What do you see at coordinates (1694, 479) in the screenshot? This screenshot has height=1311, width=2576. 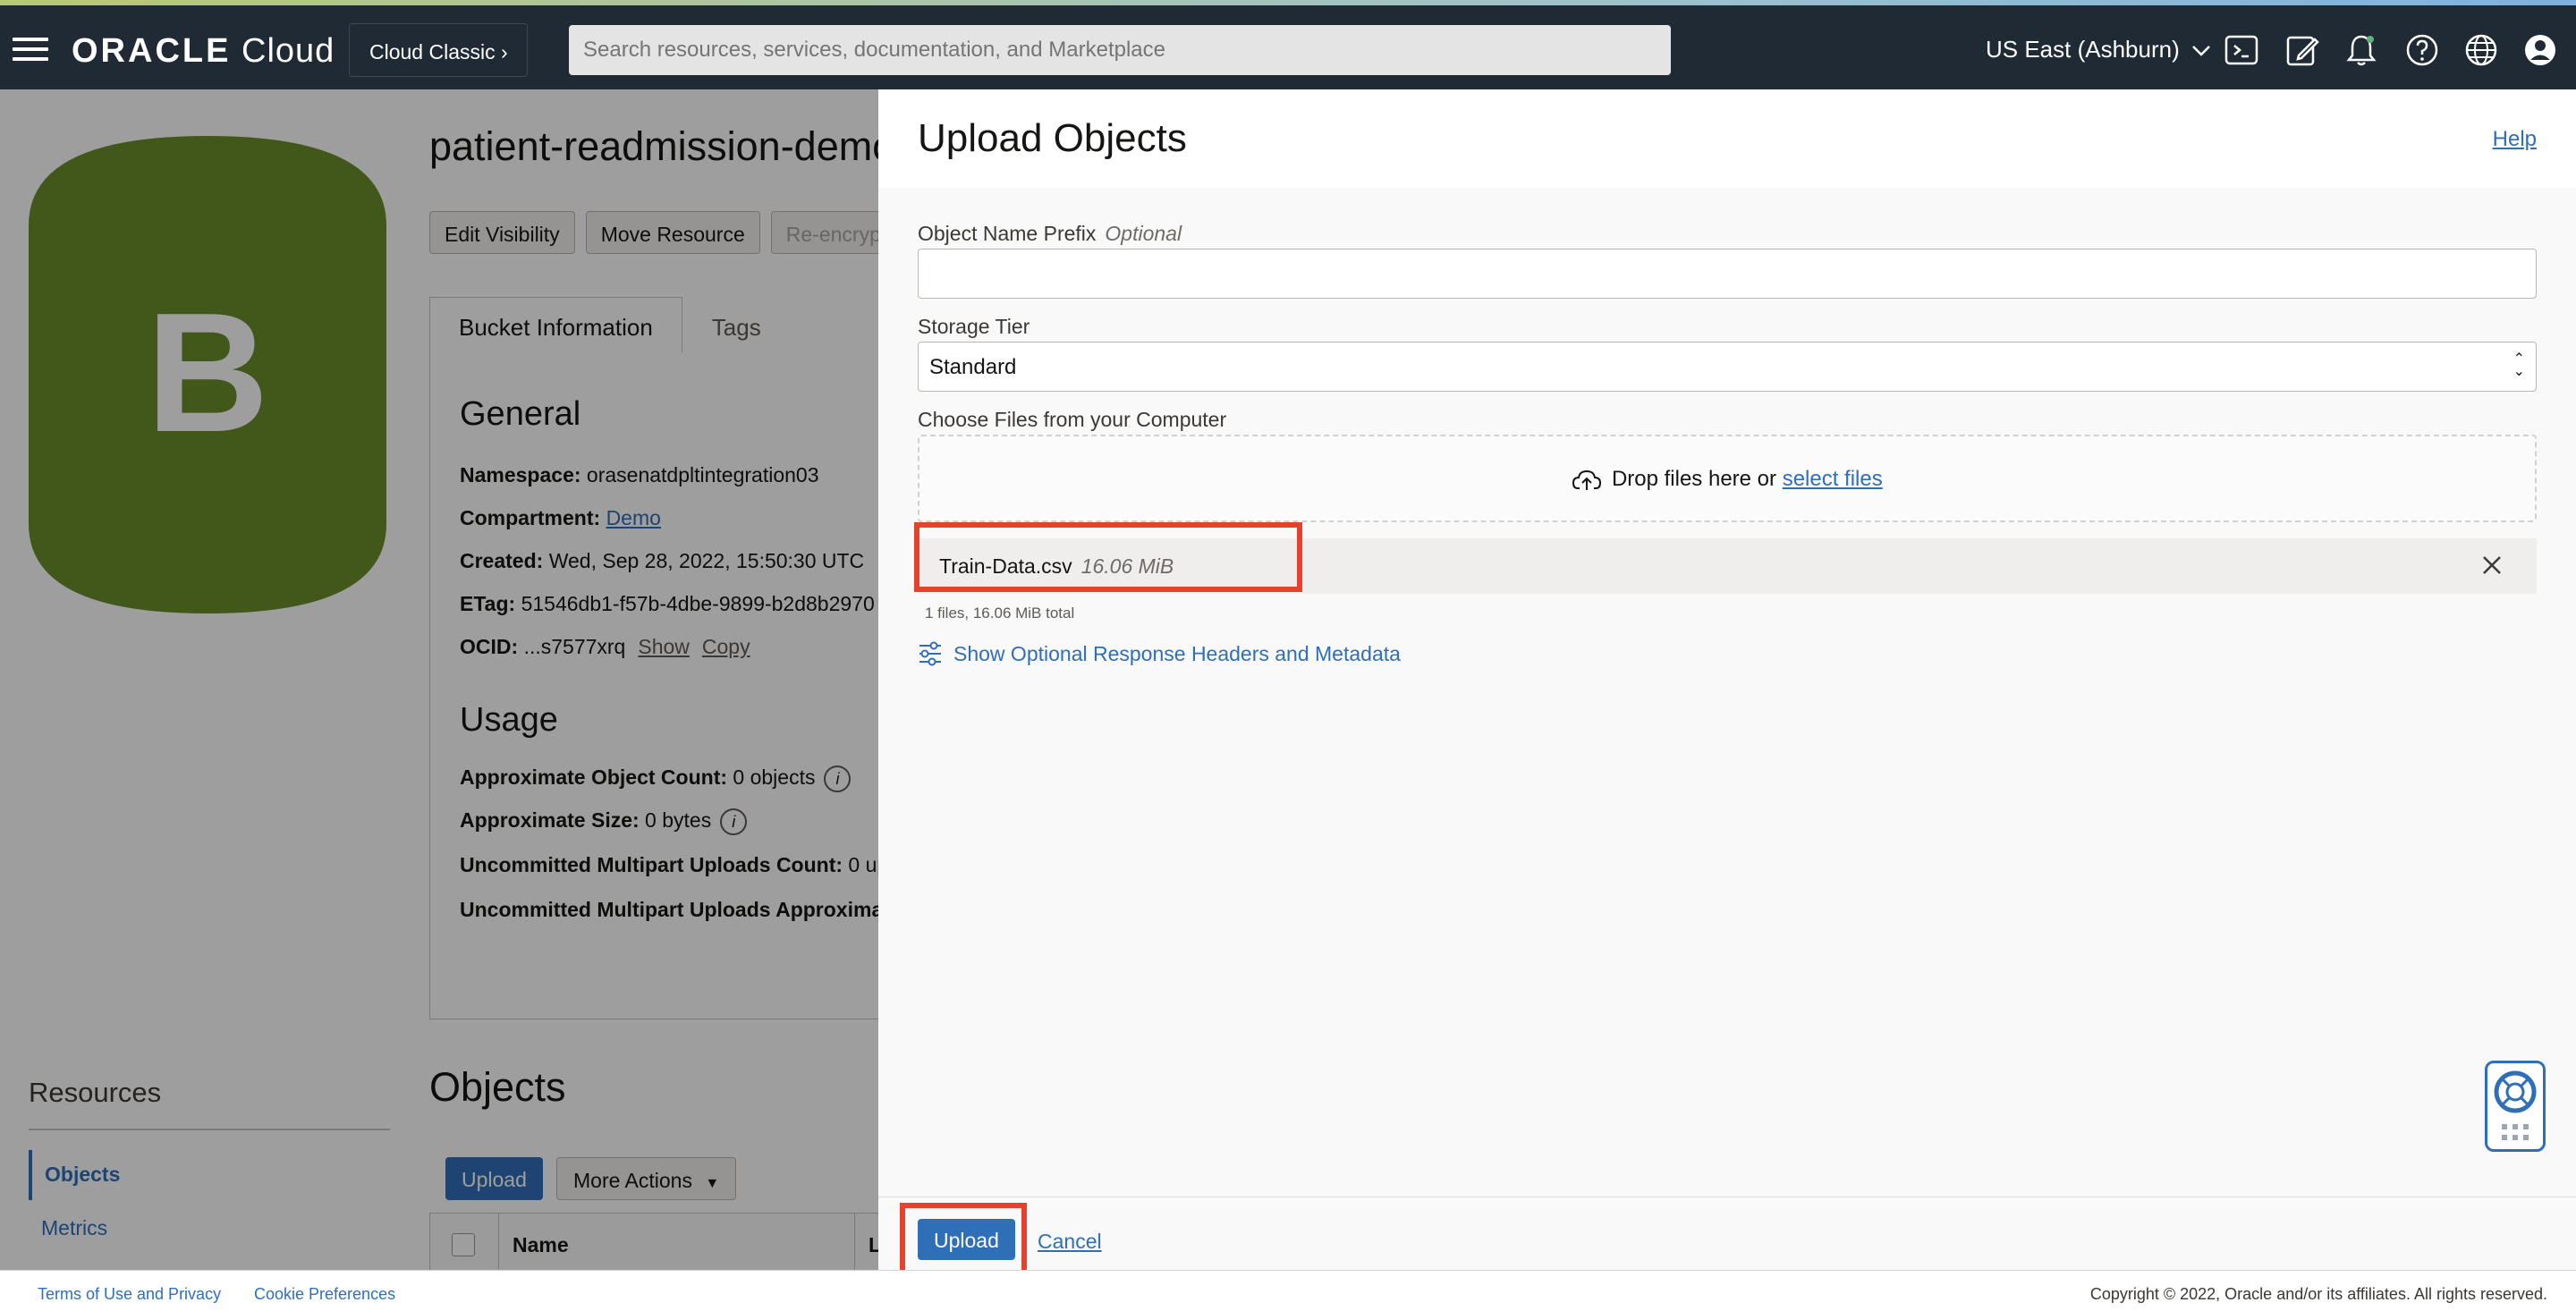 I see `drop-text: Drop files here or` at bounding box center [1694, 479].